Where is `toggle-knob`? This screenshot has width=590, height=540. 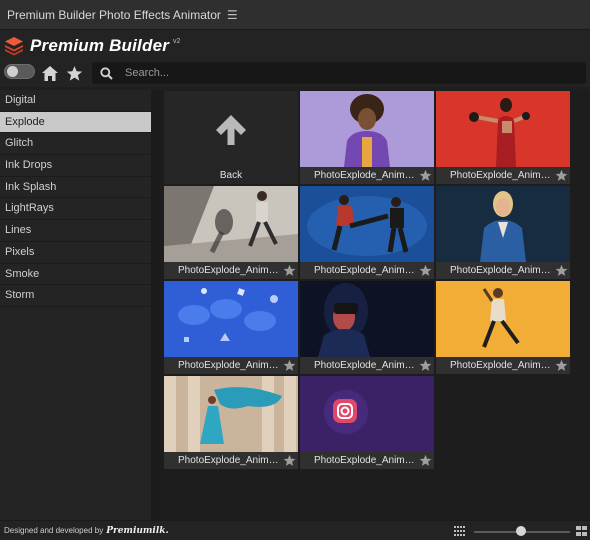
toggle-knob is located at coordinates (12, 71).